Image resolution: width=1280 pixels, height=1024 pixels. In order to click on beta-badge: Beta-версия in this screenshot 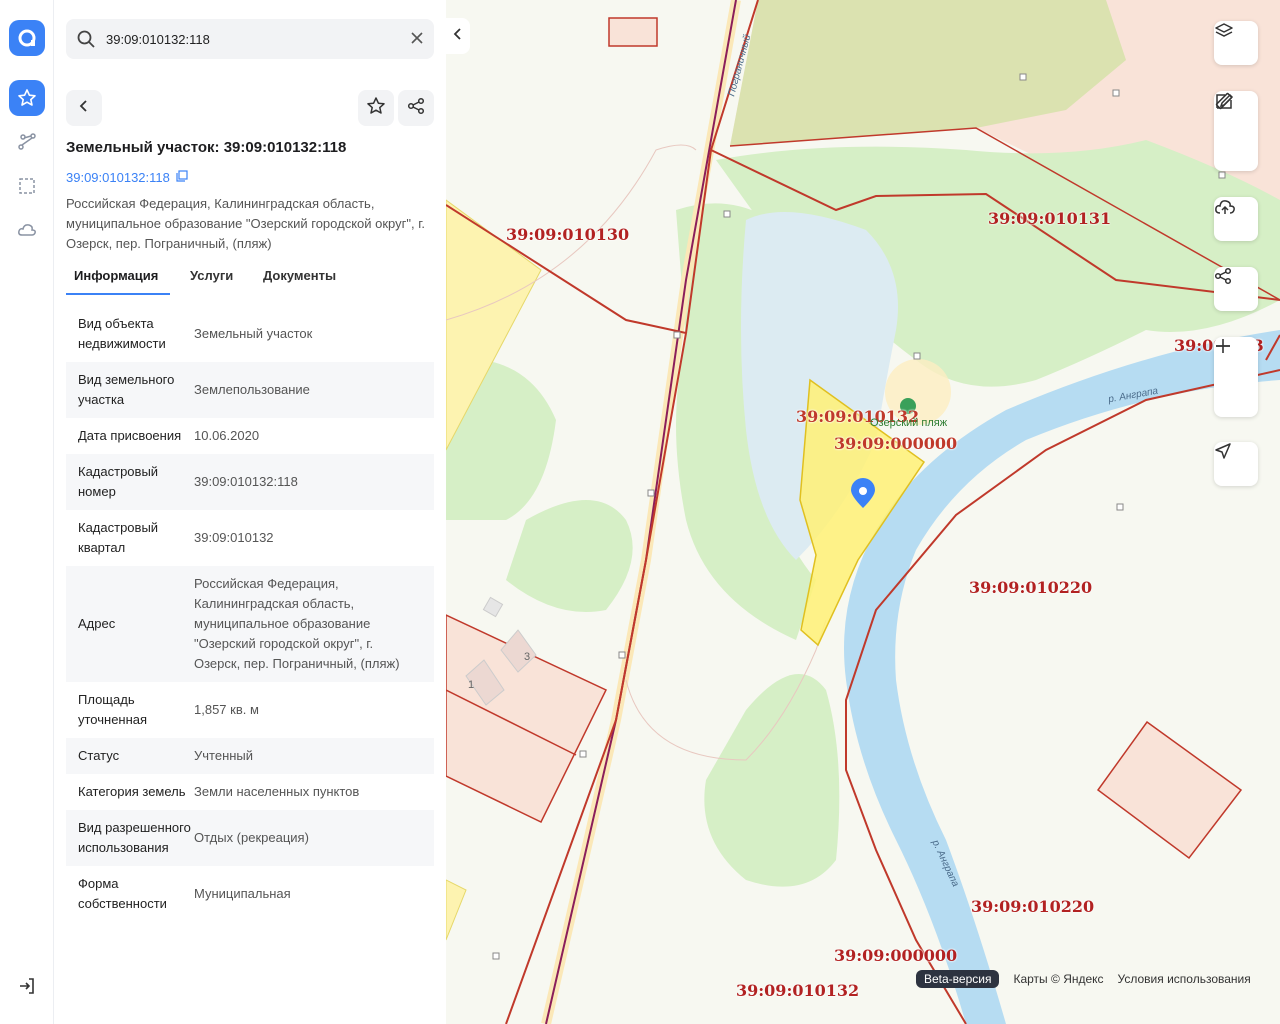, I will do `click(958, 979)`.